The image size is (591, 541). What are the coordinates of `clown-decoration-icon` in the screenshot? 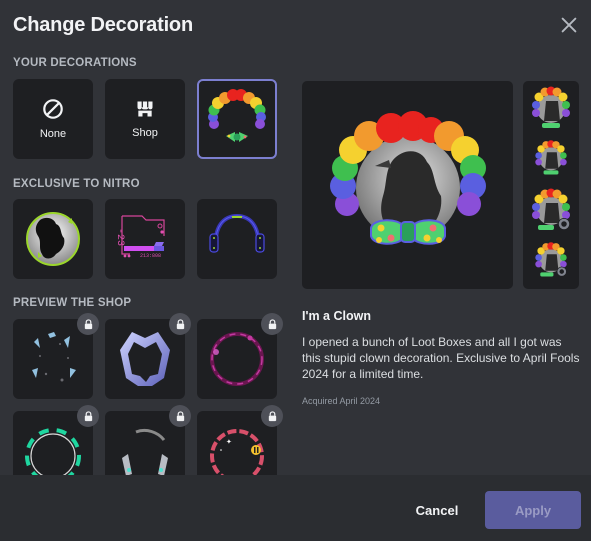 It's located at (237, 115).